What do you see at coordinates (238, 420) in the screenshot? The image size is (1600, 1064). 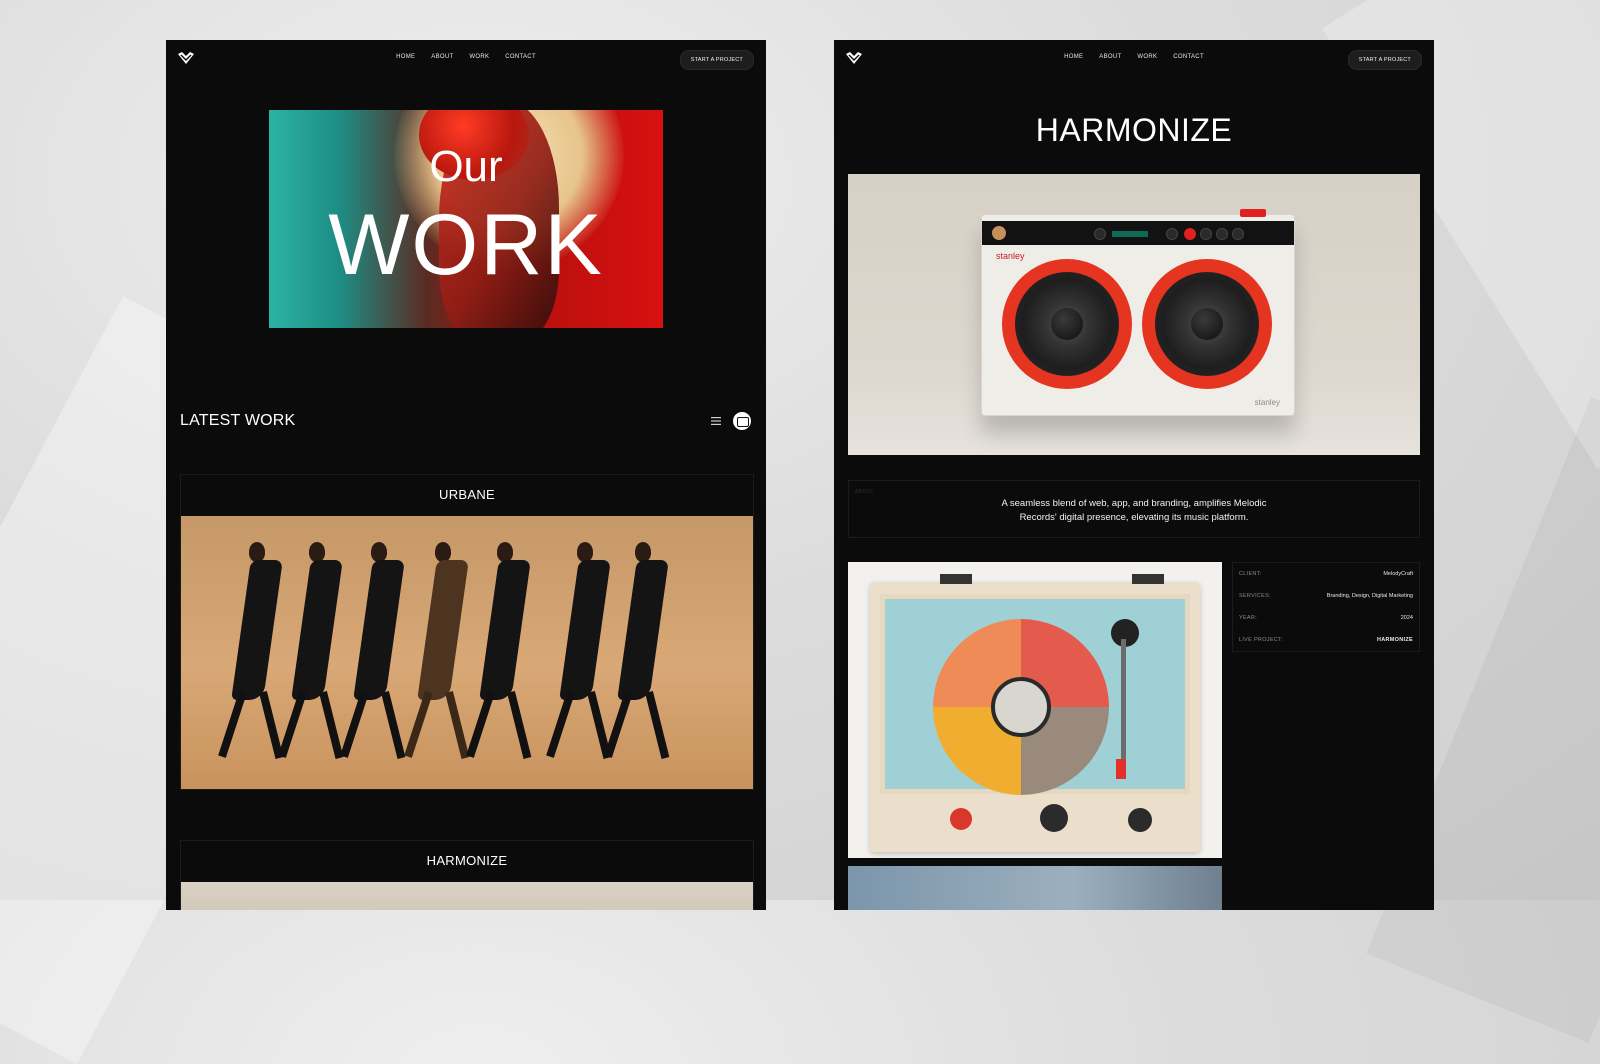 I see `latest-work-heading: LATEST WORK` at bounding box center [238, 420].